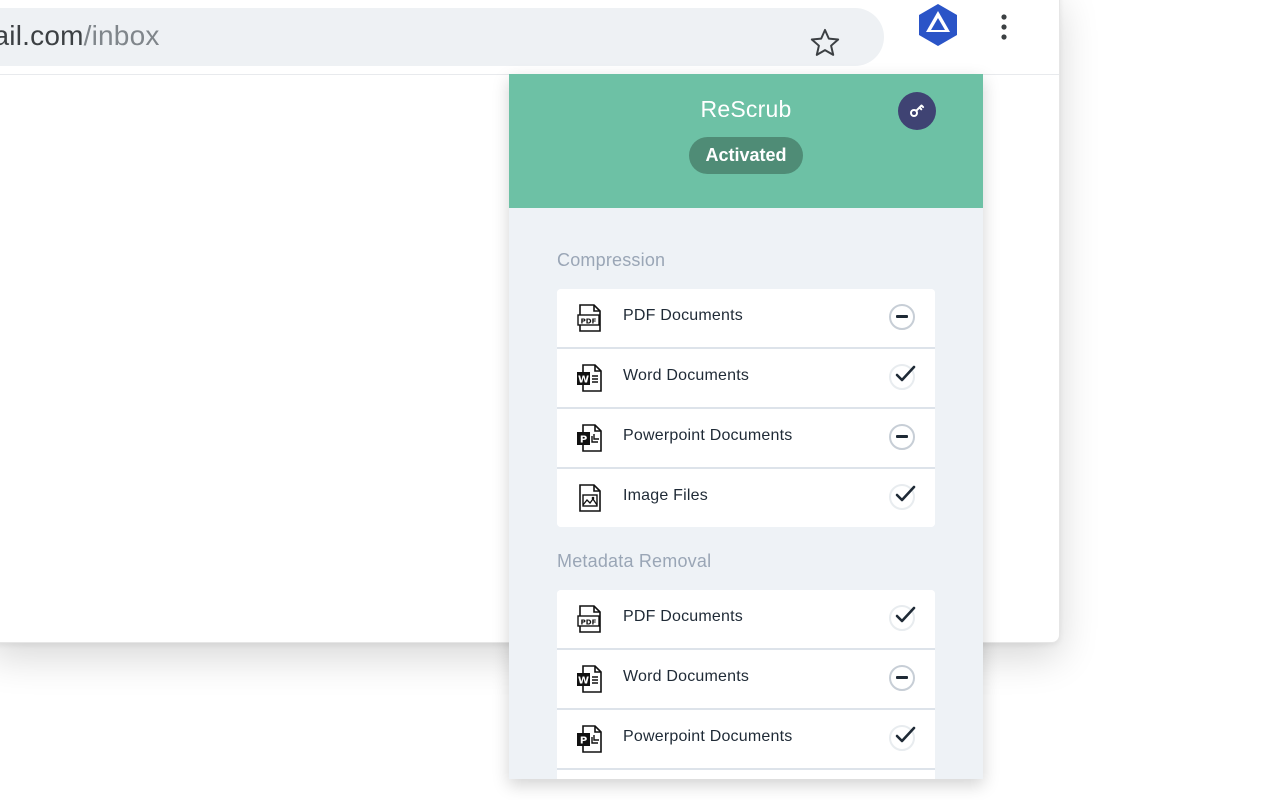 The image size is (1280, 800). I want to click on key-icon, so click(917, 110).